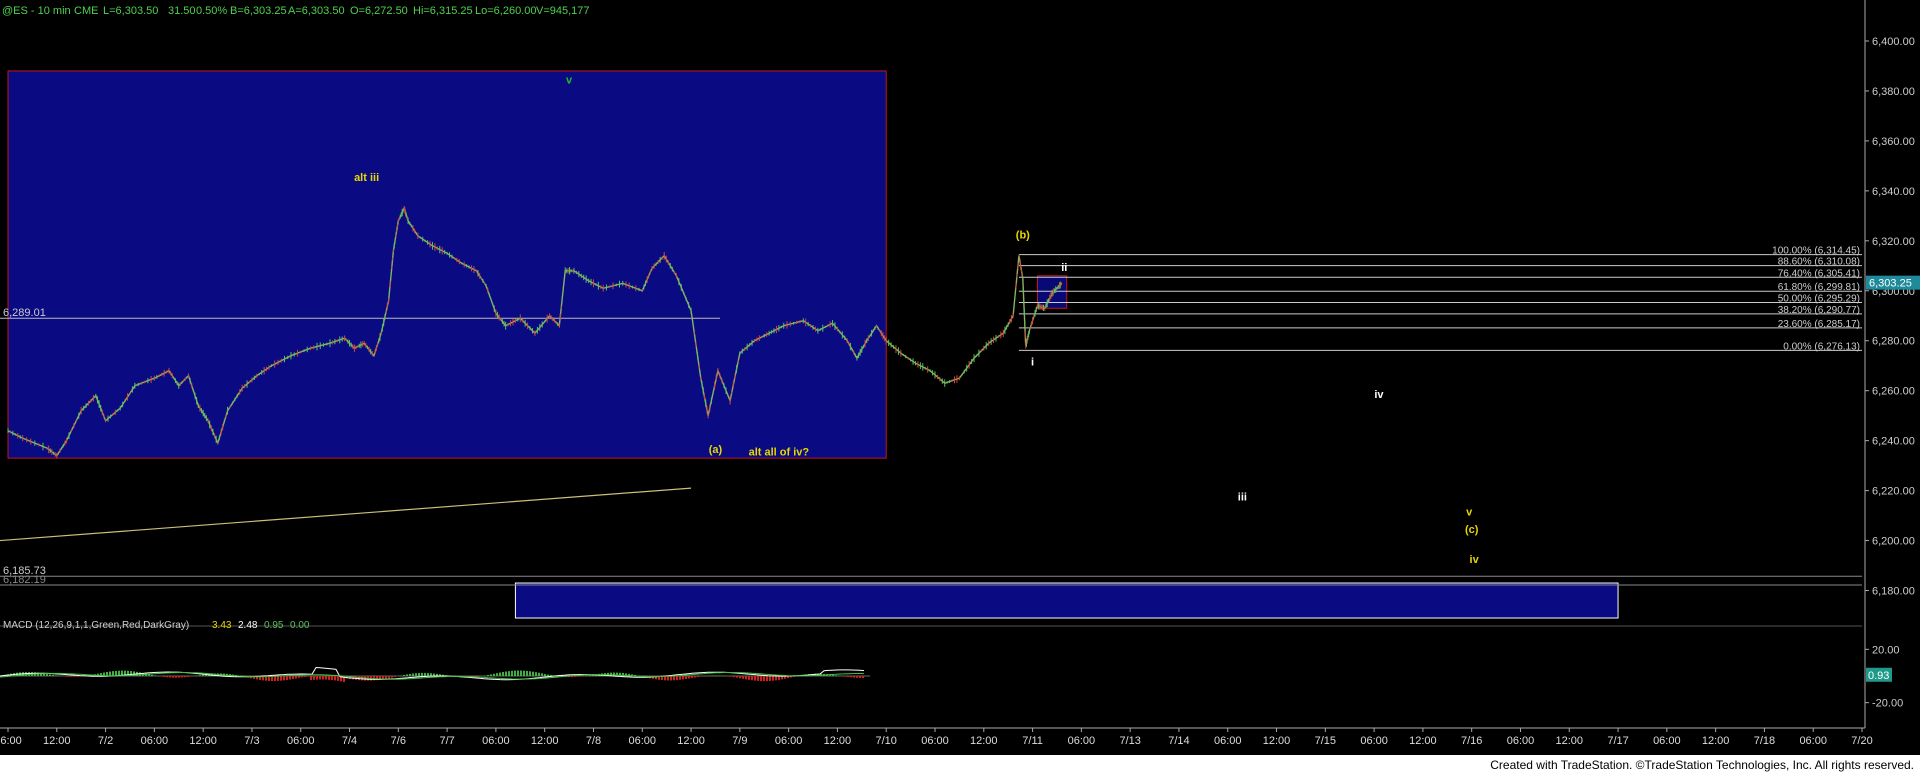 This screenshot has height=774, width=1920. What do you see at coordinates (130, 11) in the screenshot?
I see `header-last: L=6,303.50` at bounding box center [130, 11].